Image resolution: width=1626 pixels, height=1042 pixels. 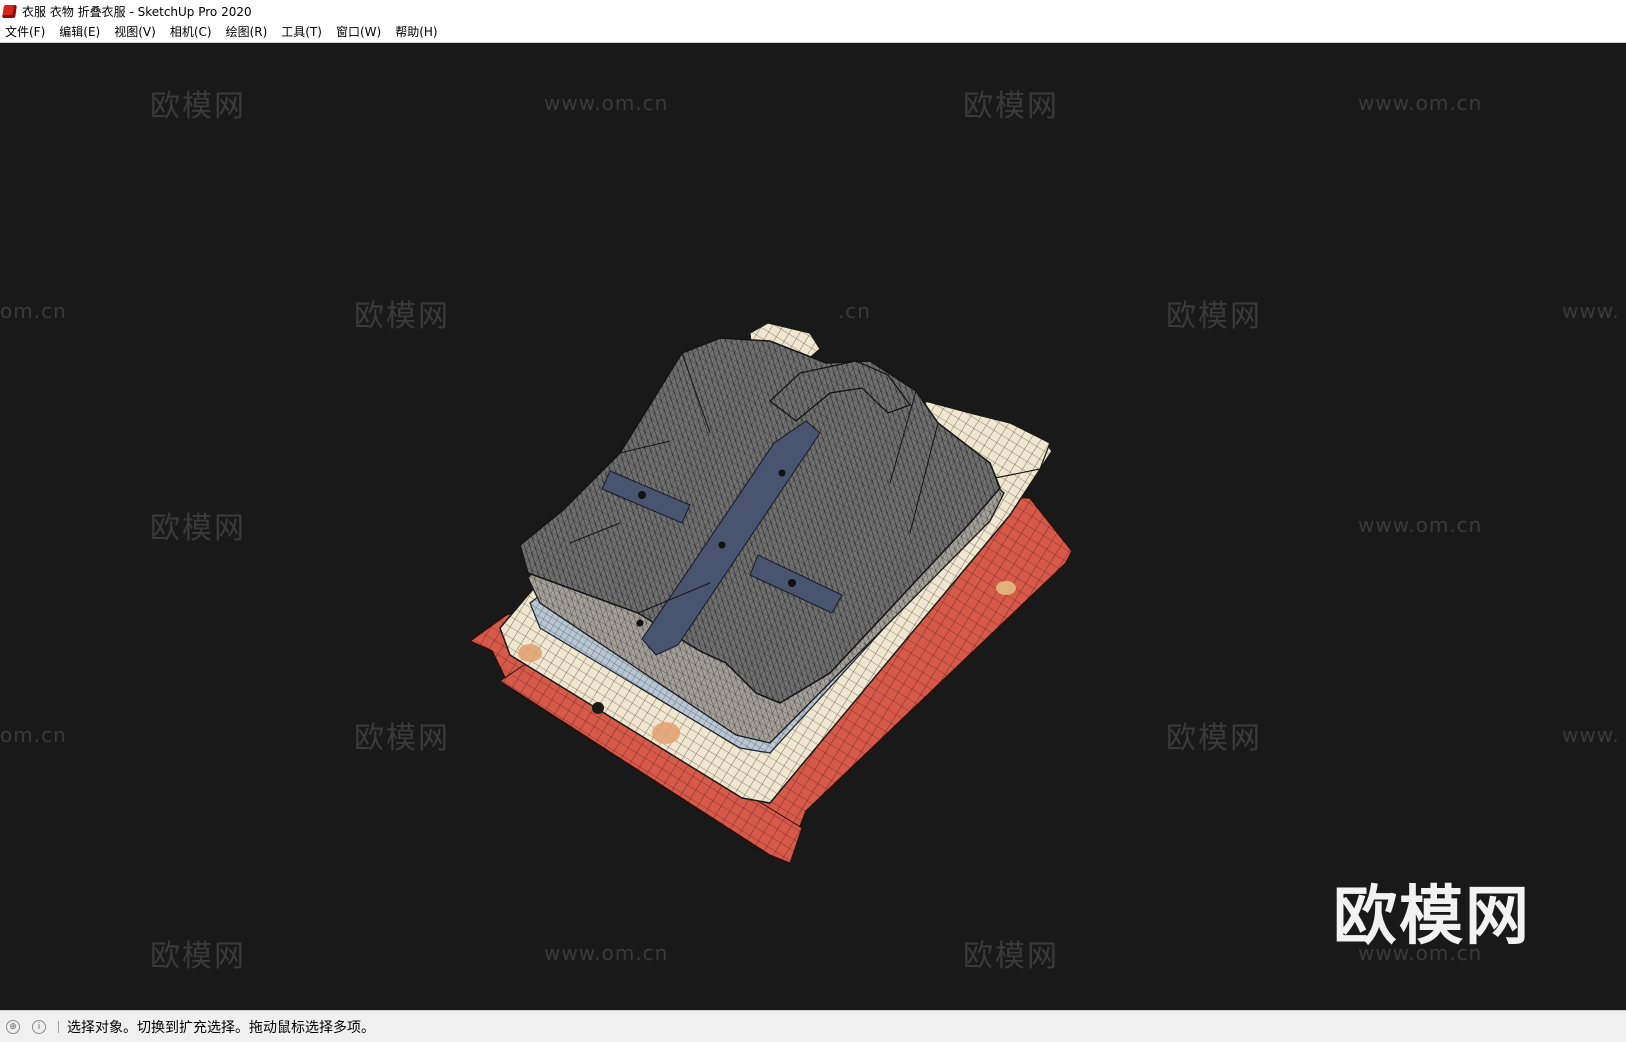 What do you see at coordinates (58, 1026) in the screenshot?
I see `status-separator` at bounding box center [58, 1026].